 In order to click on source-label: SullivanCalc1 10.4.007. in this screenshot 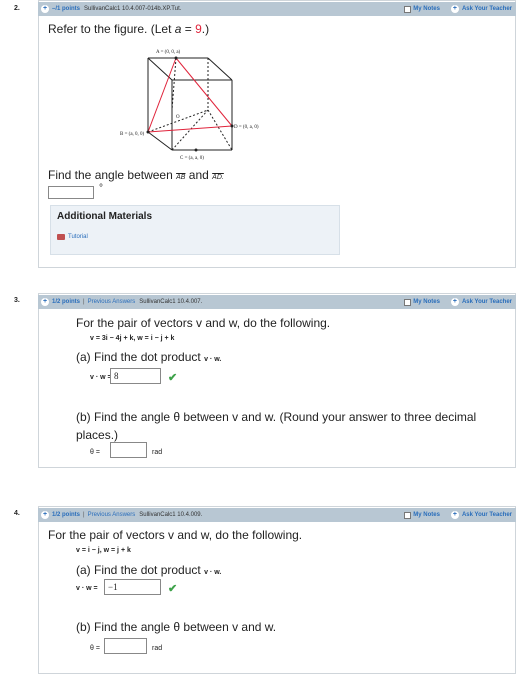, I will do `click(171, 302)`.